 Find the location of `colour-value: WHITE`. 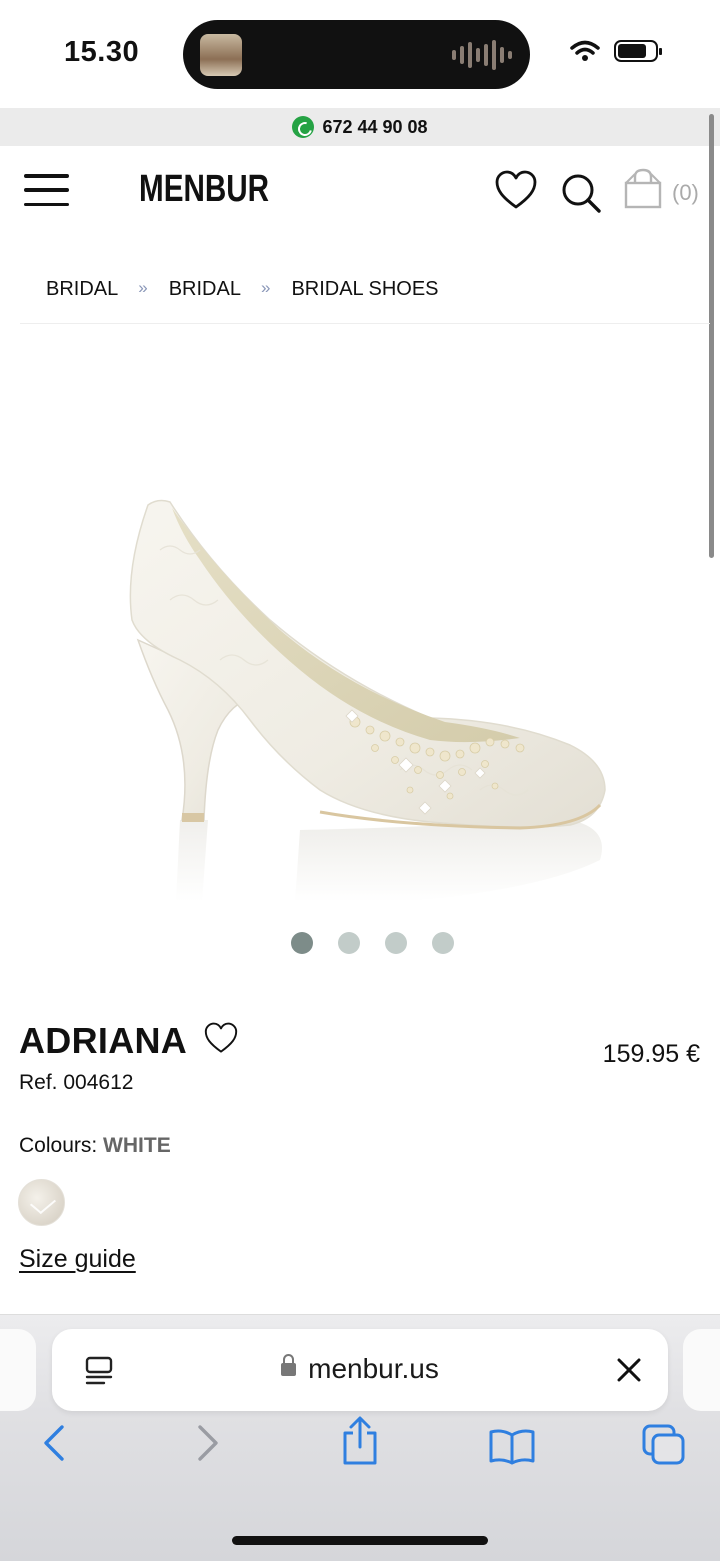

colour-value: WHITE is located at coordinates (137, 1145).